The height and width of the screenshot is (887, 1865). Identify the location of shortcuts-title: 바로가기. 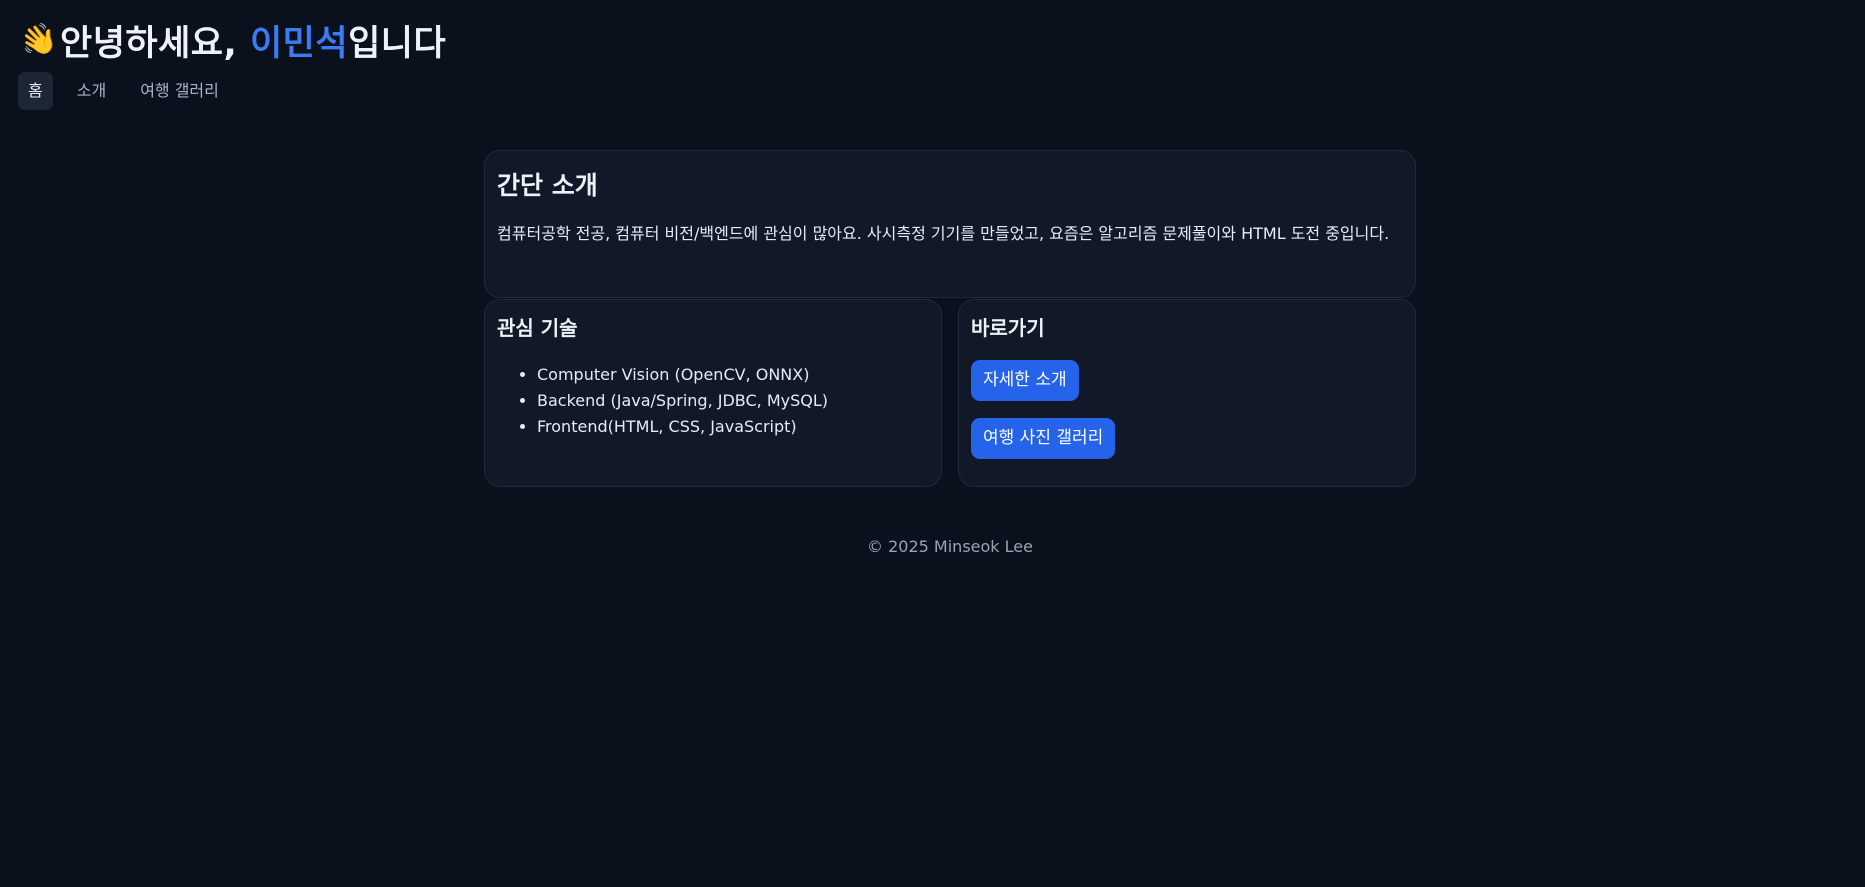
(1008, 328).